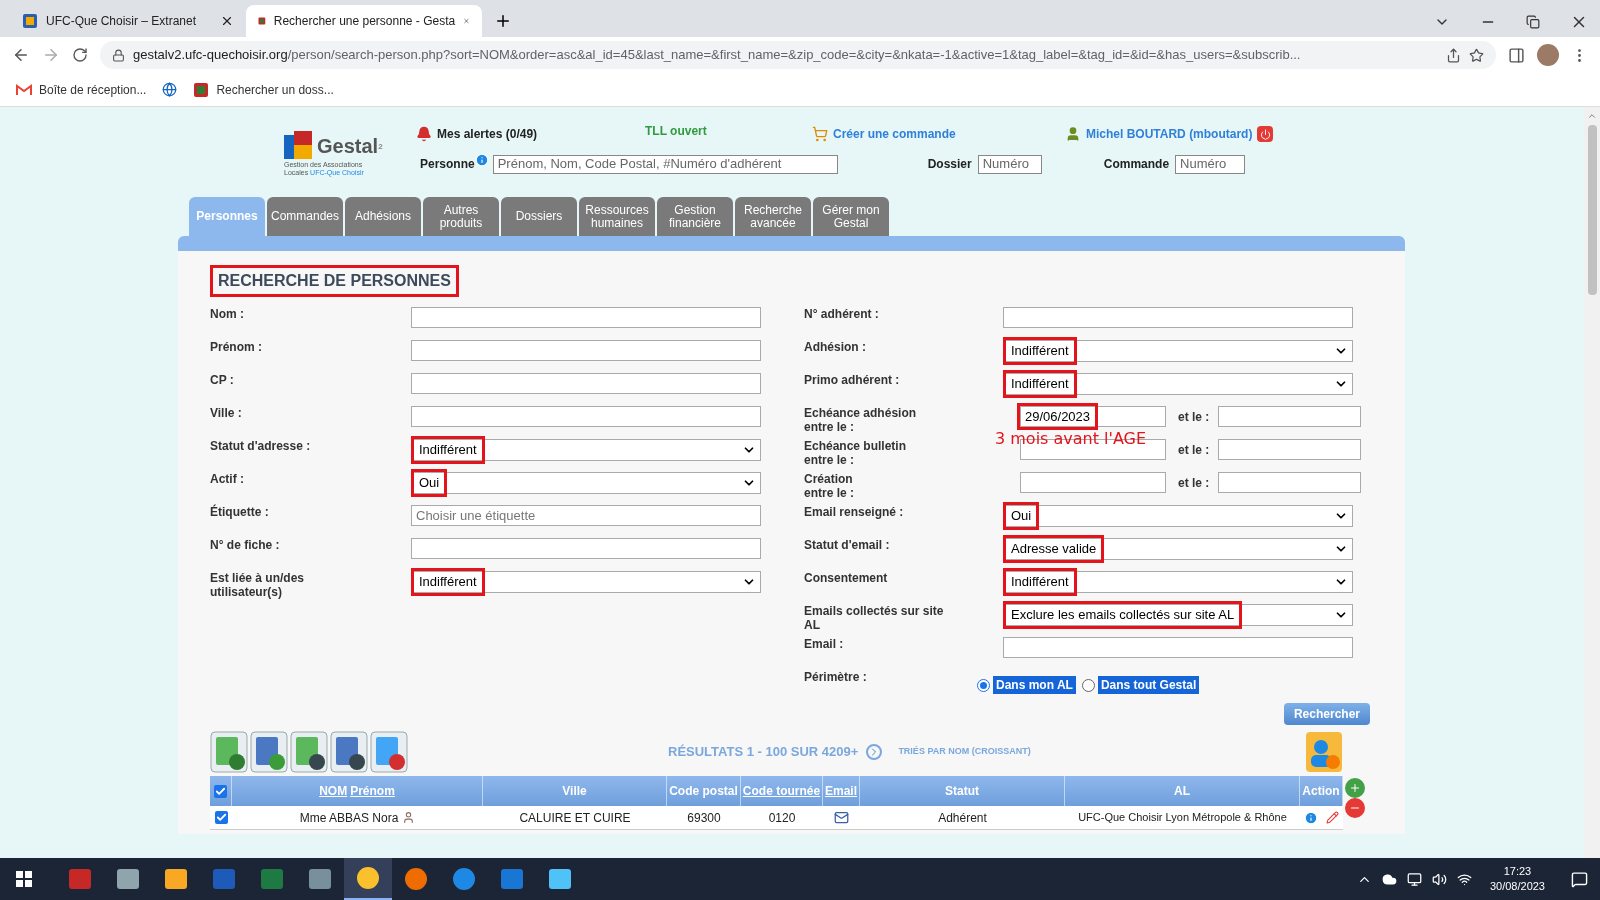 The width and height of the screenshot is (1600, 900). I want to click on nav-tab: Autres produits, so click(461, 216).